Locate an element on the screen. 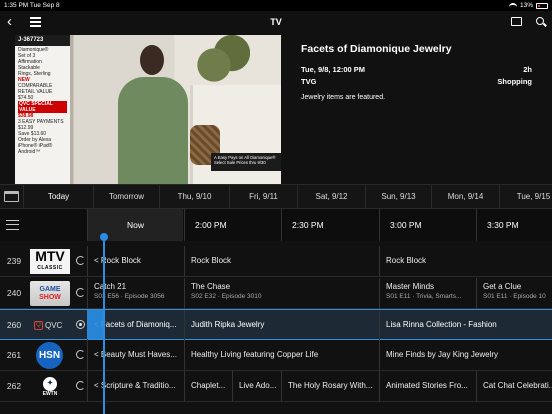 The width and height of the screenshot is (552, 414). gsn-logo-mark: GAME SHOW is located at coordinates (50, 293).